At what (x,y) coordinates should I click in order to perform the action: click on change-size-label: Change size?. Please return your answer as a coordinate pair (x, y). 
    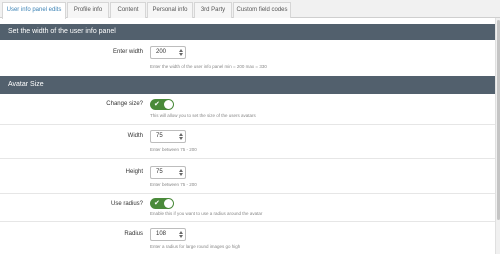
    Looking at the image, I should click on (124, 104).